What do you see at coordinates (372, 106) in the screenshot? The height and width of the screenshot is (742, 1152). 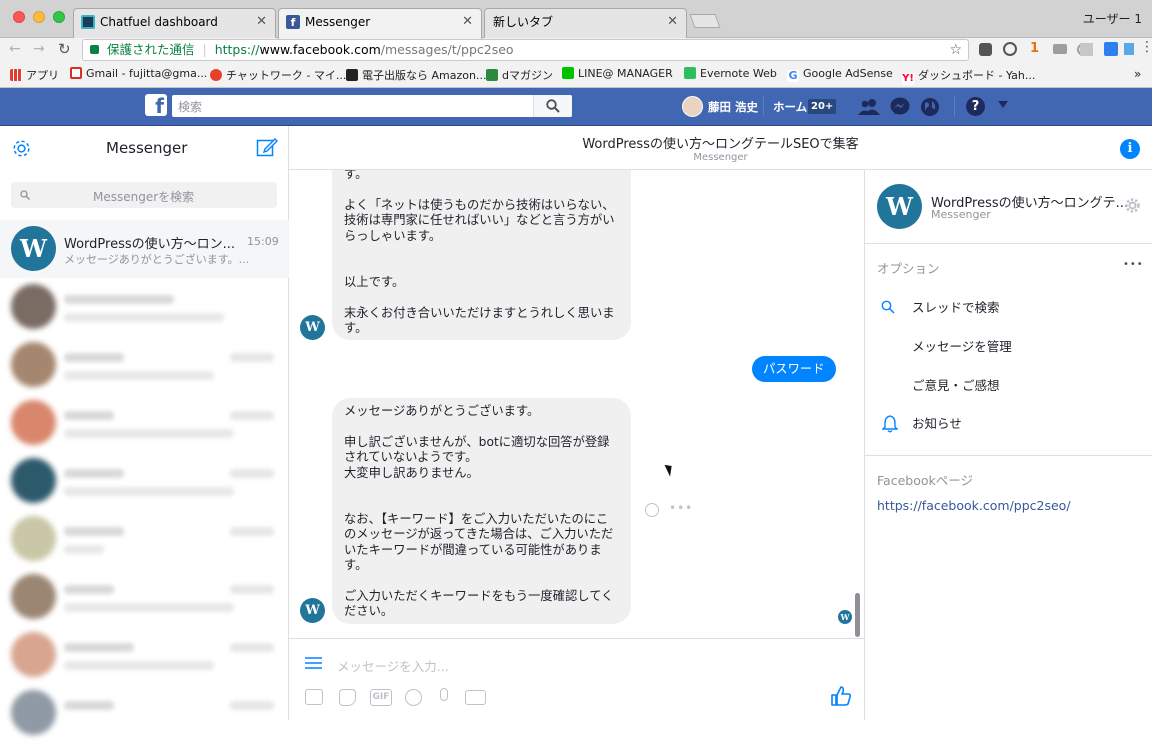 I see `fb-search-input: 検索` at bounding box center [372, 106].